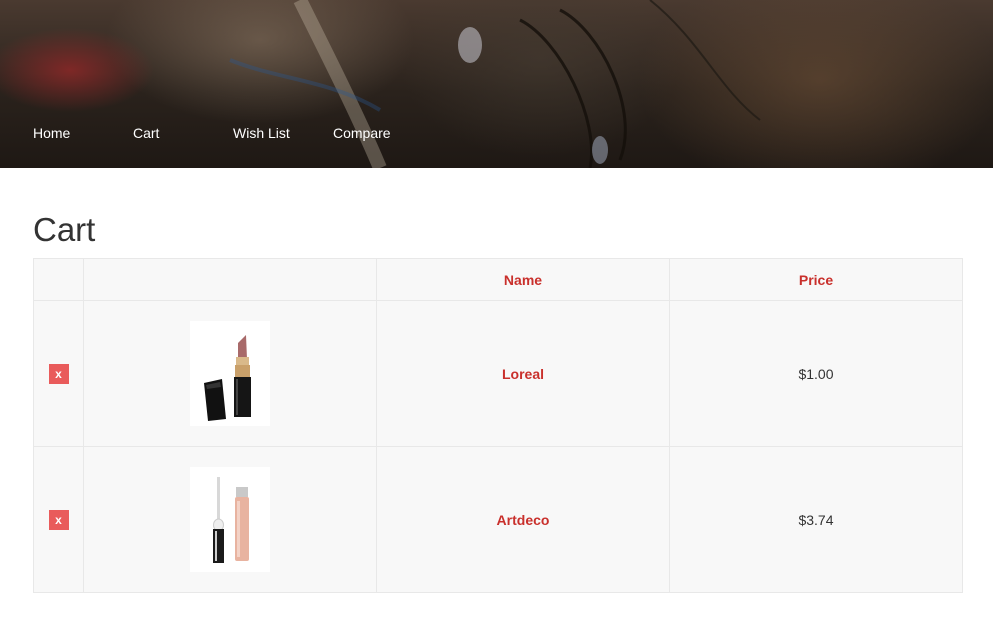 The height and width of the screenshot is (623, 993). I want to click on lipstick-icon, so click(230, 373).